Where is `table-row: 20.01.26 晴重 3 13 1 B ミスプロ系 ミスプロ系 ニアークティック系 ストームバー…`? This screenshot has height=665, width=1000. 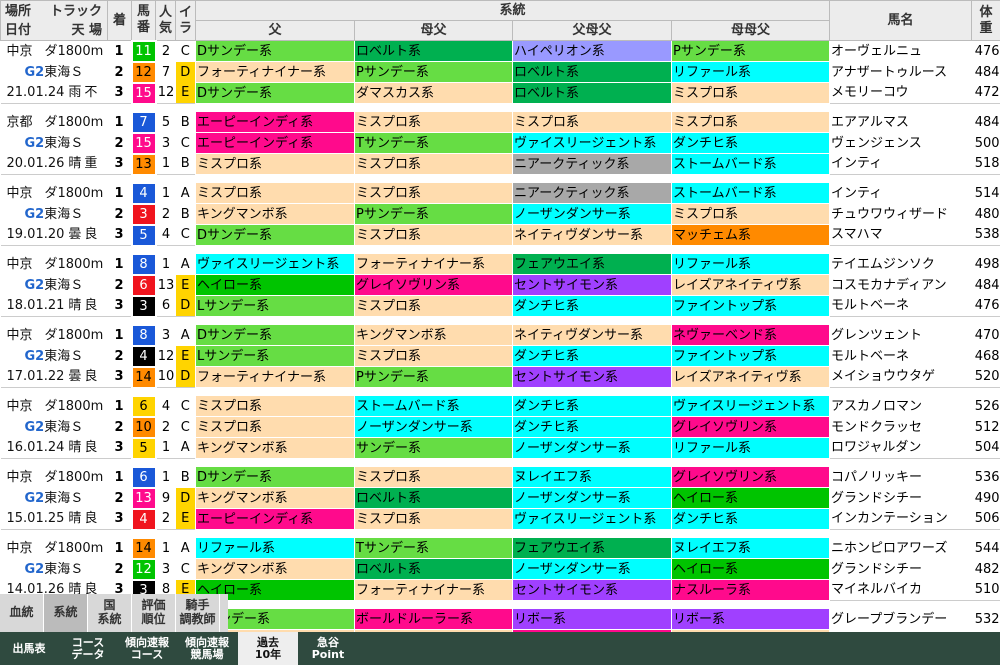
table-row: 20.01.26 晴重 3 13 1 B ミスプロ系 ミスプロ系 ニアークティック系 ストームバー… is located at coordinates (500, 164).